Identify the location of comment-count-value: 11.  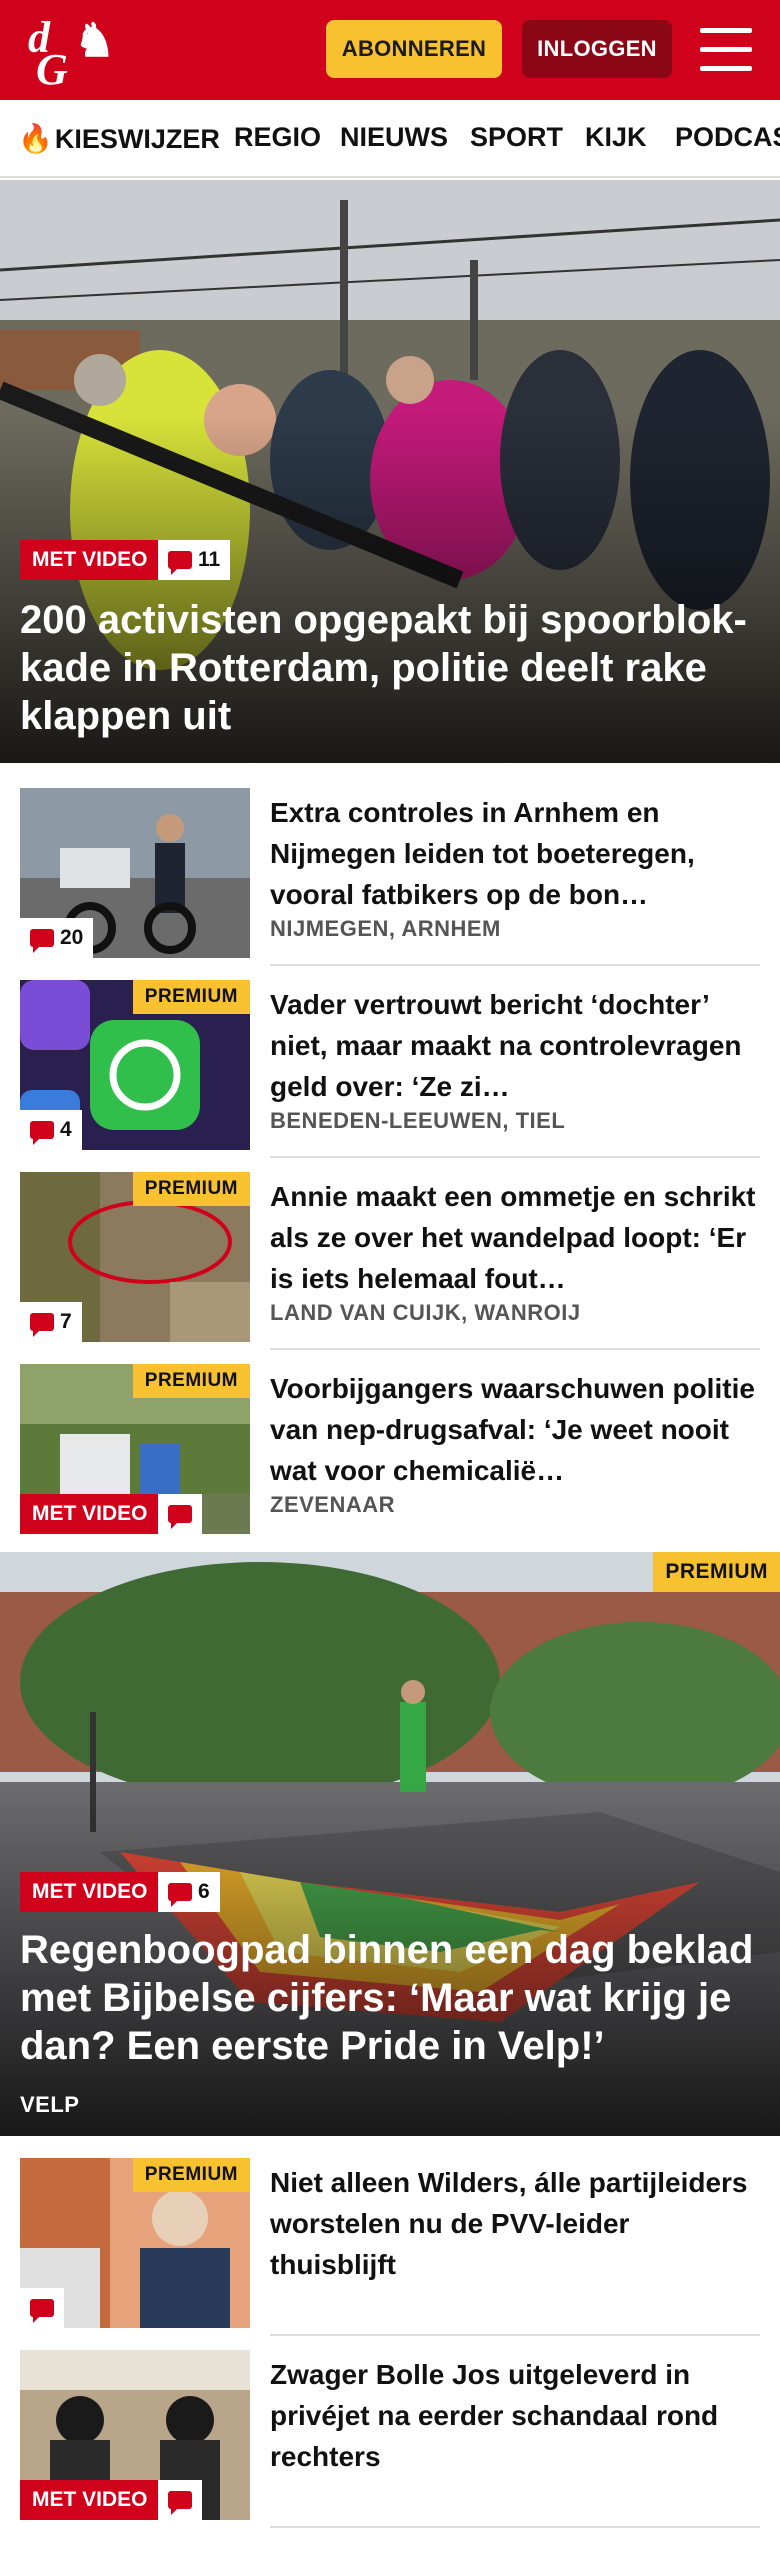
(209, 559).